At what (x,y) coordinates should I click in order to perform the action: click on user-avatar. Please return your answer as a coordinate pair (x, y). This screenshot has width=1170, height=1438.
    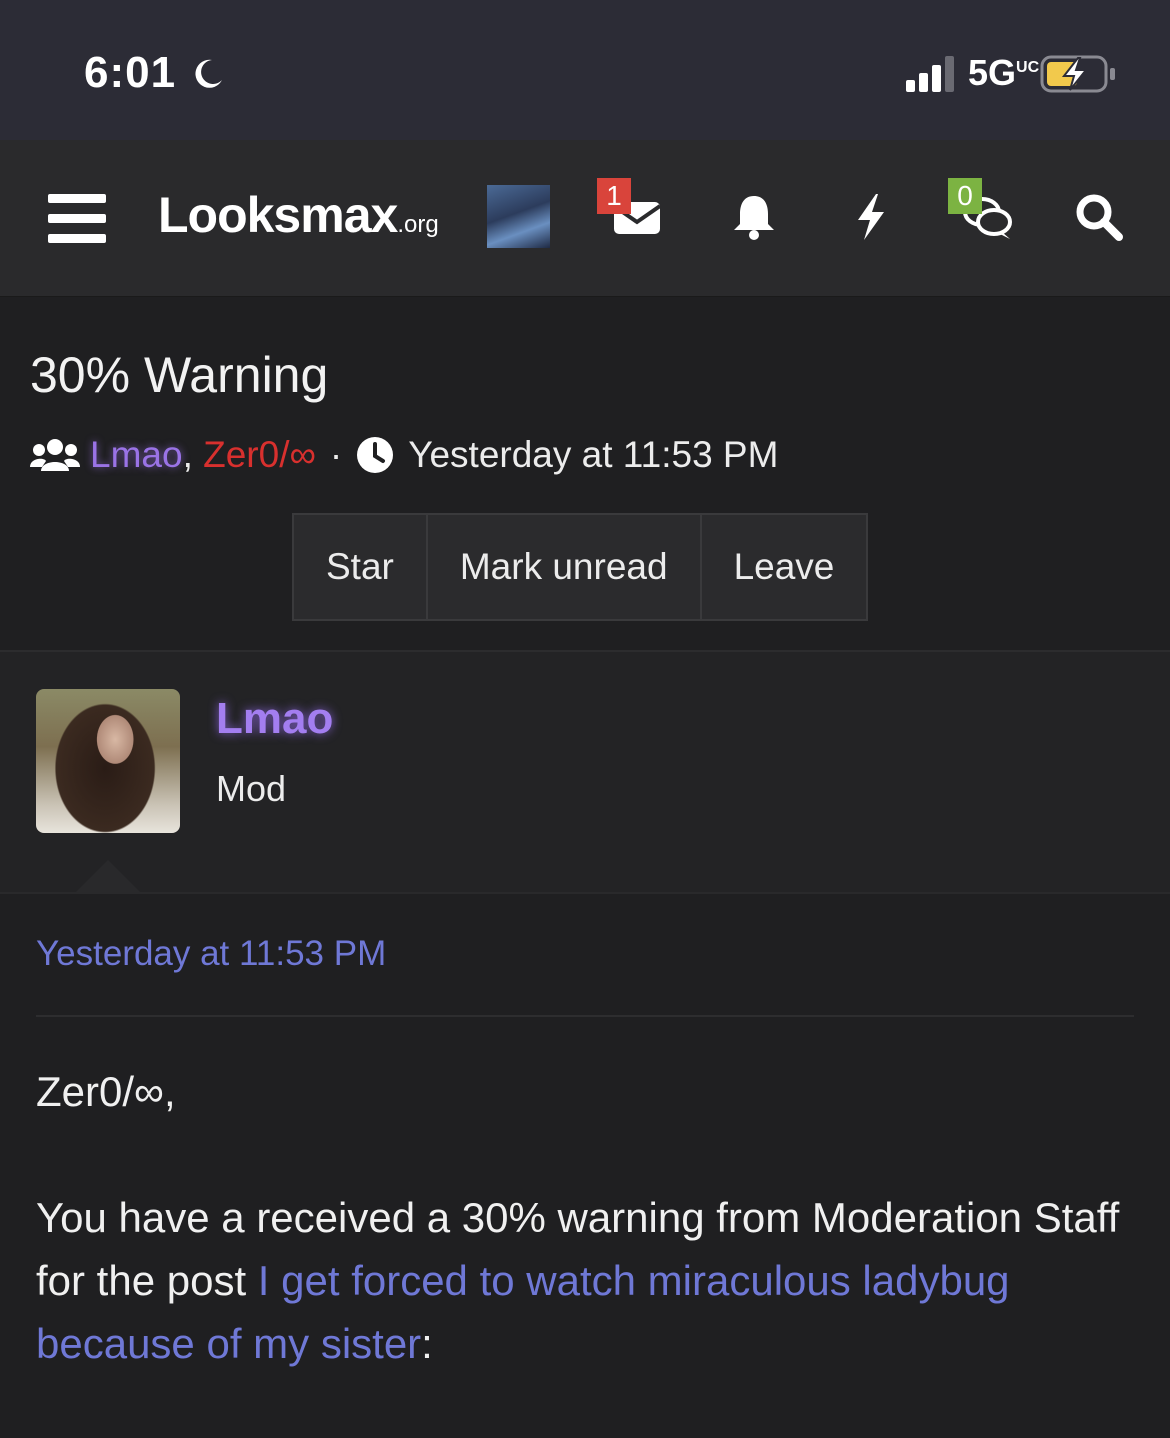
    Looking at the image, I should click on (518, 216).